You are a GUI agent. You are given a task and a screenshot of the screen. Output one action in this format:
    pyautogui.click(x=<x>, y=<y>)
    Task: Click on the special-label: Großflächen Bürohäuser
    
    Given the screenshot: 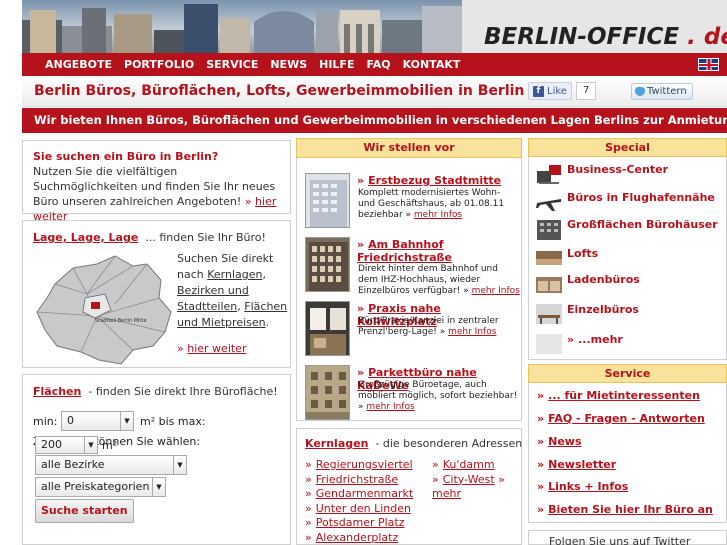 What is the action you would take?
    pyautogui.click(x=642, y=224)
    